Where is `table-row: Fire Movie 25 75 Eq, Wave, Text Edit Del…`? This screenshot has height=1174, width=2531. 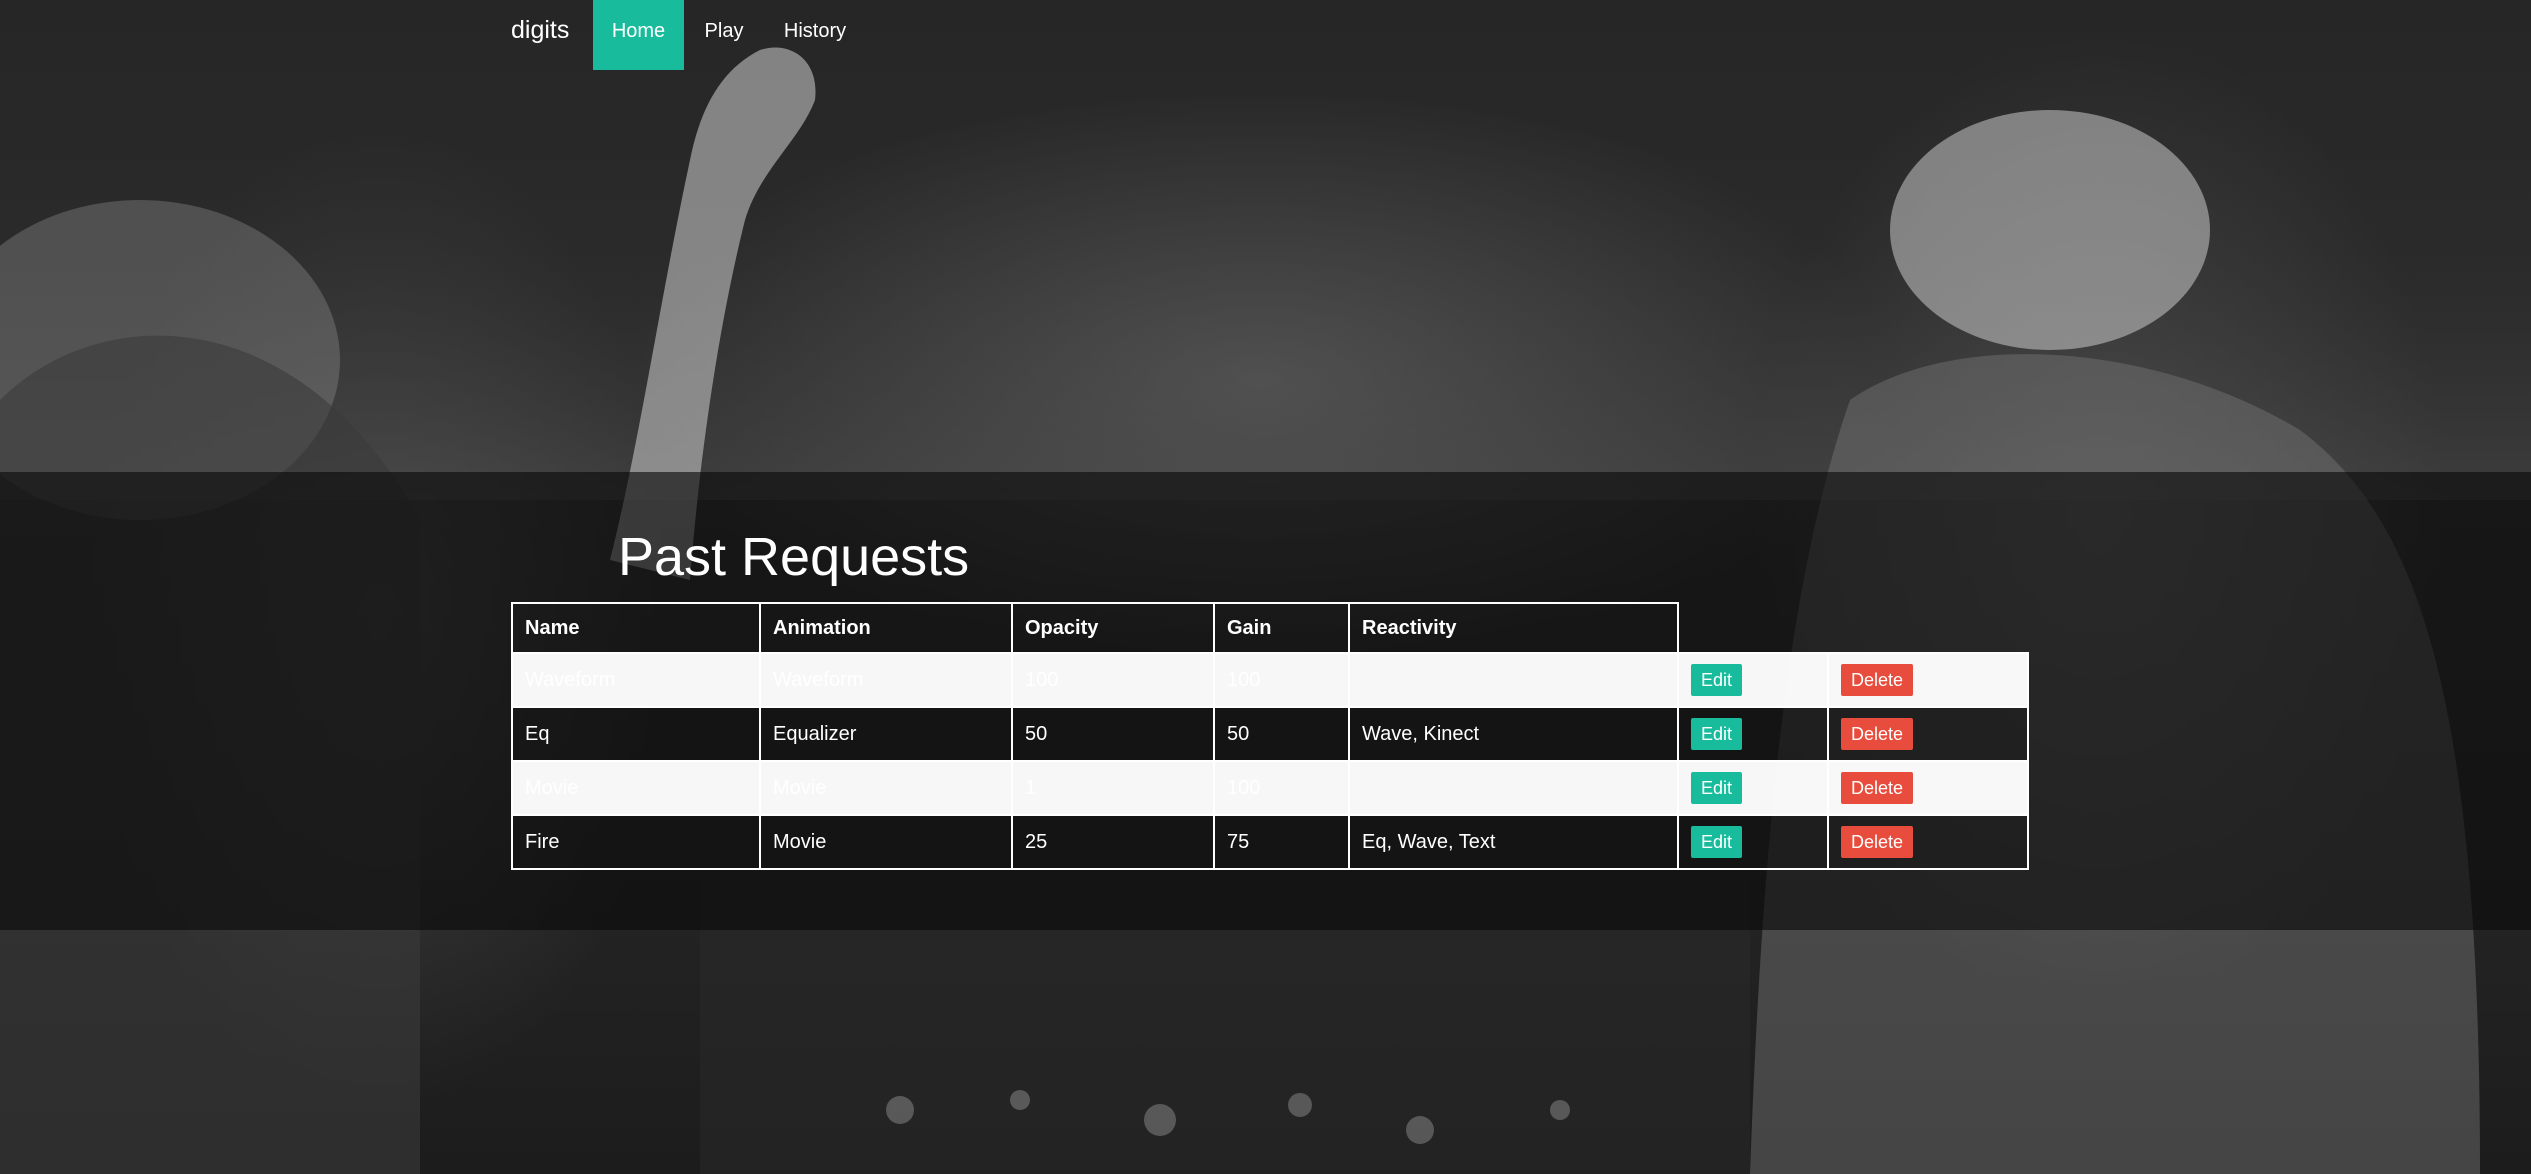 table-row: Fire Movie 25 75 Eq, Wave, Text Edit Del… is located at coordinates (1270, 842).